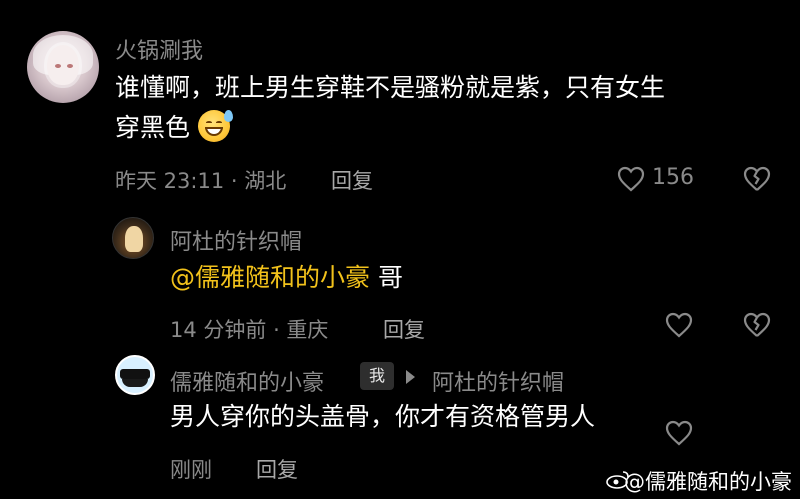  I want to click on comment-text-line: 谁懂啊，班上男生穿鞋不是骚粉就是紫，只有女生, so click(390, 87).